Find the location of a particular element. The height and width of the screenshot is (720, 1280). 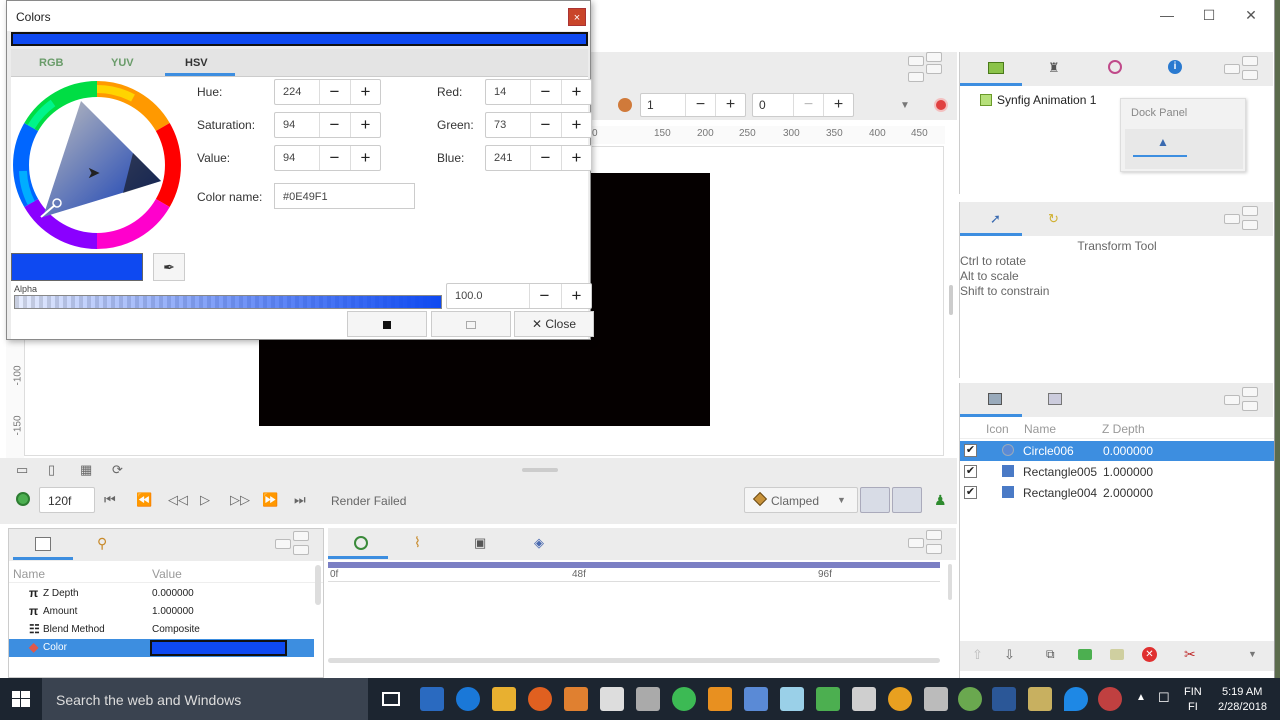

clock-time: 5:19 AM is located at coordinates (1242, 692).